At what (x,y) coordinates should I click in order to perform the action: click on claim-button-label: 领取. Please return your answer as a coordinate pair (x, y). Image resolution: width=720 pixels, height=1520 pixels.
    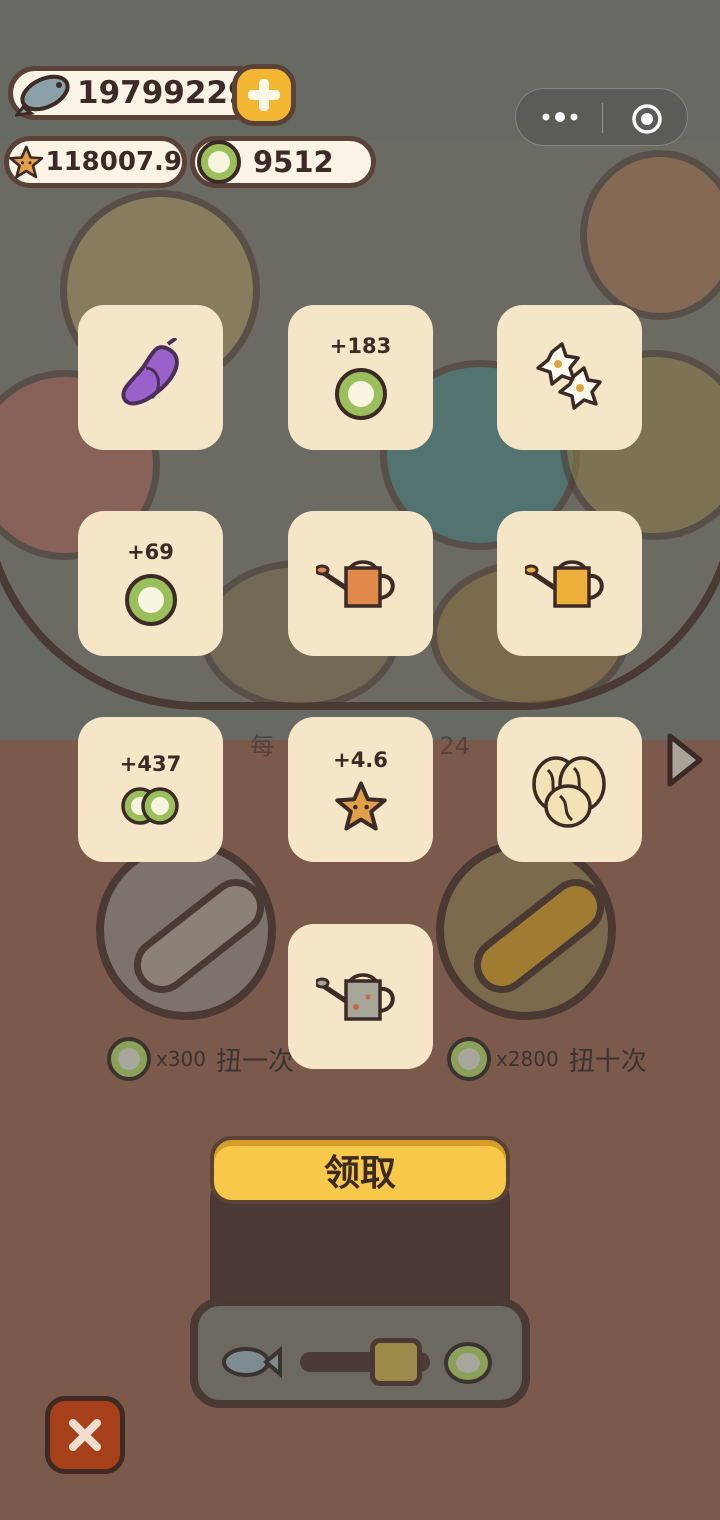
    Looking at the image, I should click on (359, 1173).